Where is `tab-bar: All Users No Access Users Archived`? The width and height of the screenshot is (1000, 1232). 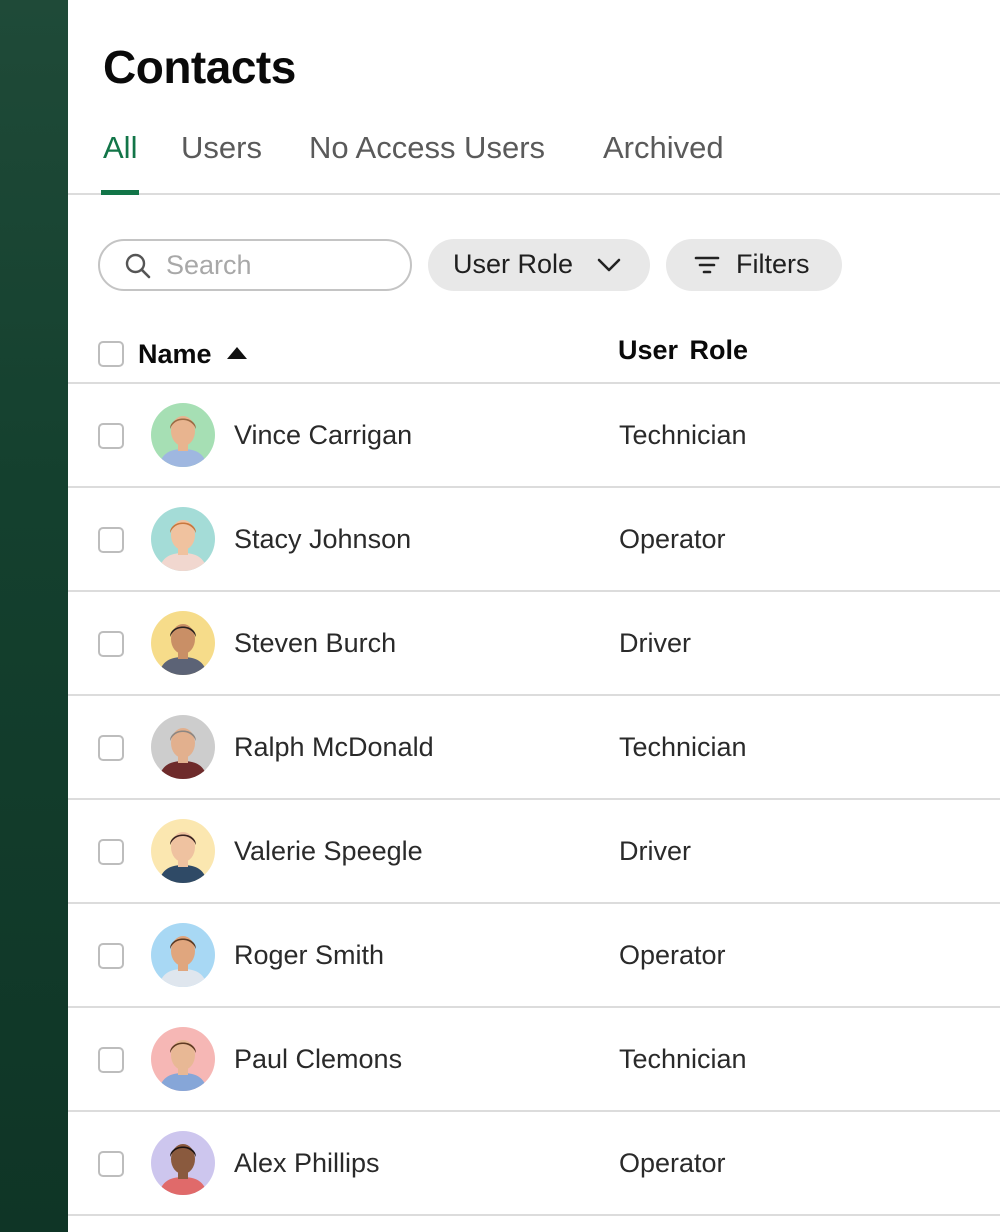
tab-bar: All Users No Access Users Archived is located at coordinates (534, 156).